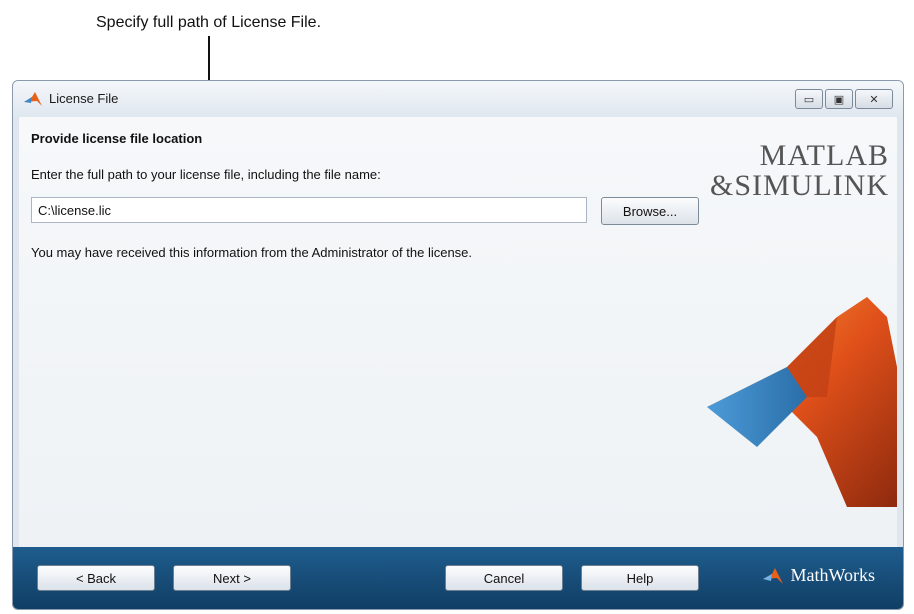 The height and width of the screenshot is (614, 914). I want to click on back-button: < Back, so click(96, 578).